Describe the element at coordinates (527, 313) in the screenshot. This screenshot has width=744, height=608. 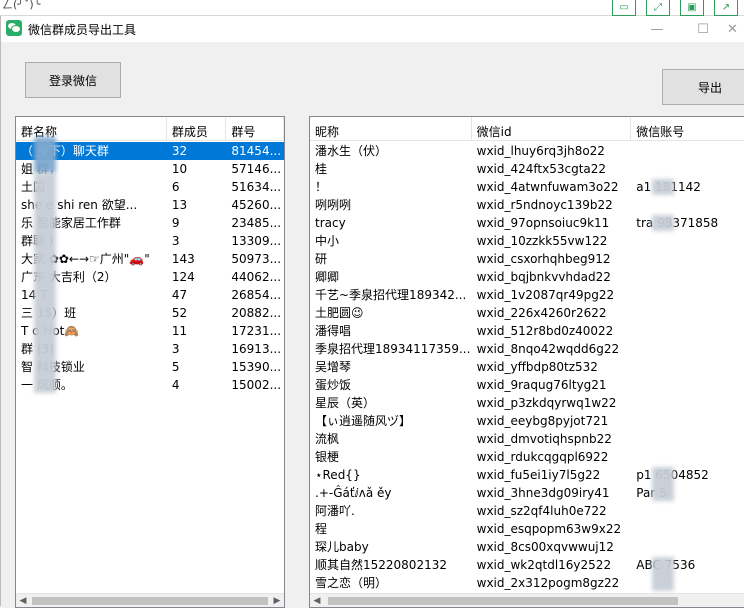
I see `member-row: 土肥圆😉 wxid_226x4260r2622` at that location.